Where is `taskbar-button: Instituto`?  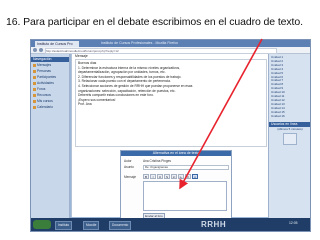 taskbar-button: Instituto is located at coordinates (64, 225).